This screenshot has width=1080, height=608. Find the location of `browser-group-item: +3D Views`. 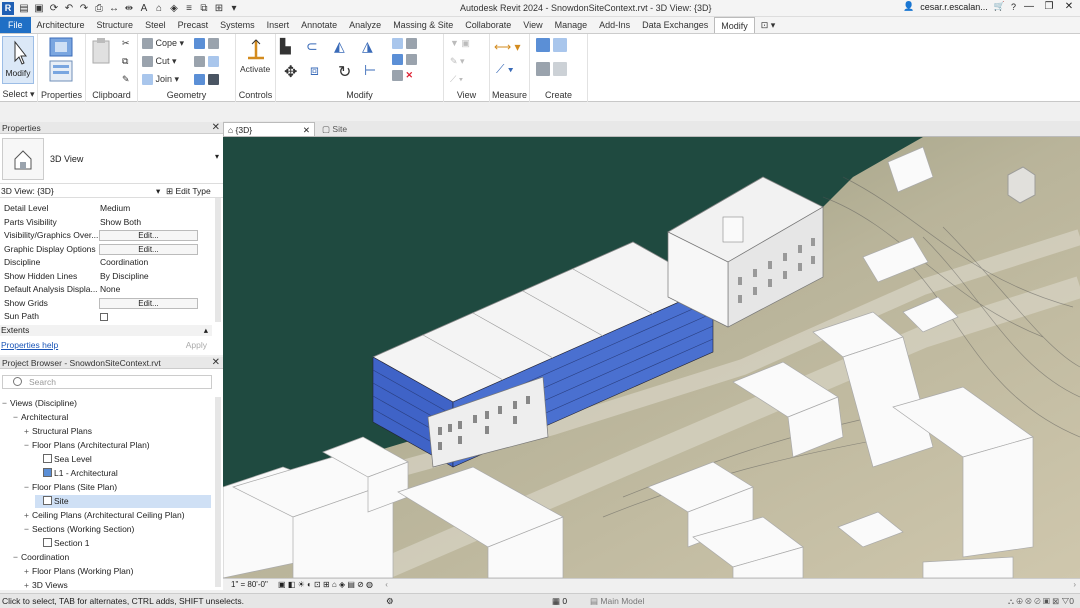

browser-group-item: +3D Views is located at coordinates (117, 585).